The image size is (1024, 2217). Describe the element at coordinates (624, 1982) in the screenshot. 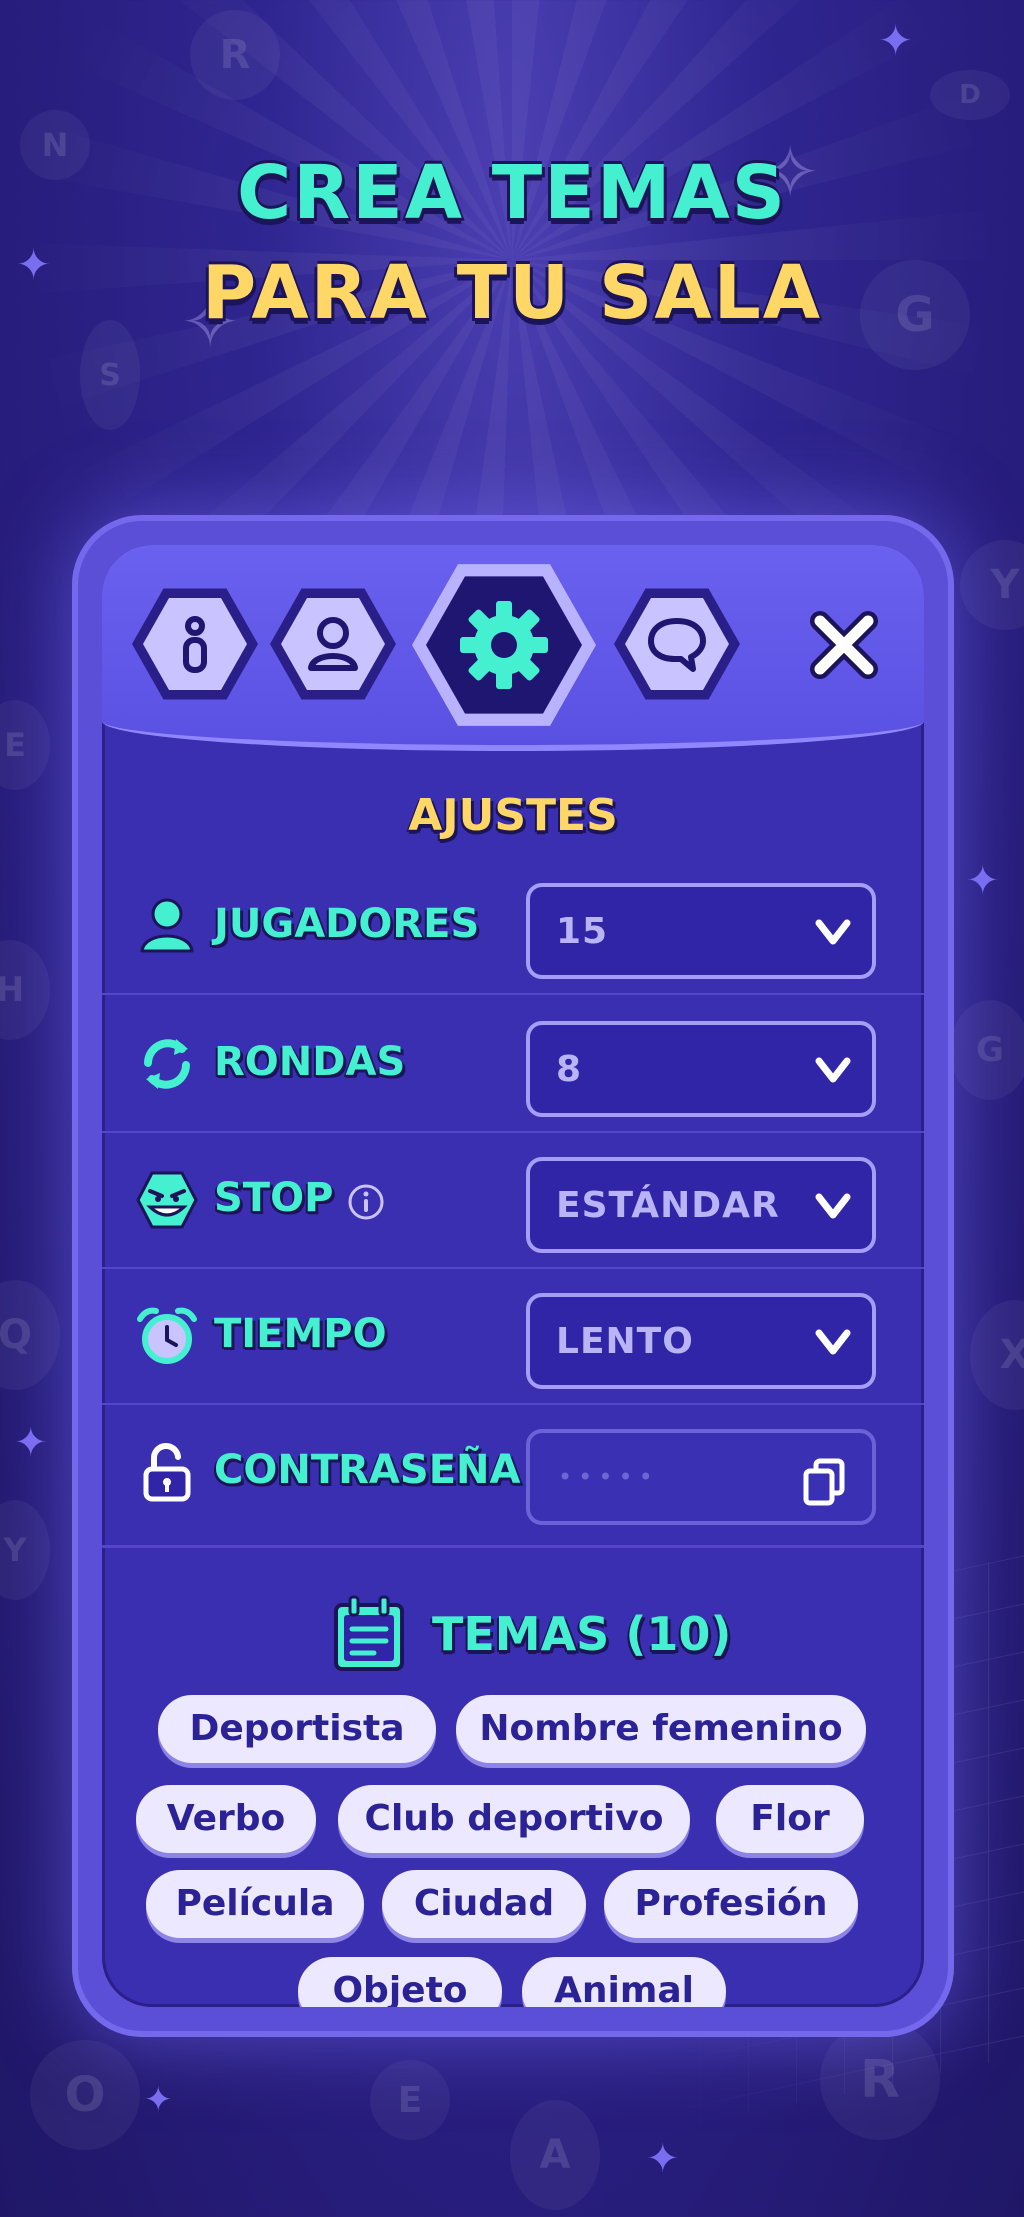

I see `theme-chip: Animal` at that location.